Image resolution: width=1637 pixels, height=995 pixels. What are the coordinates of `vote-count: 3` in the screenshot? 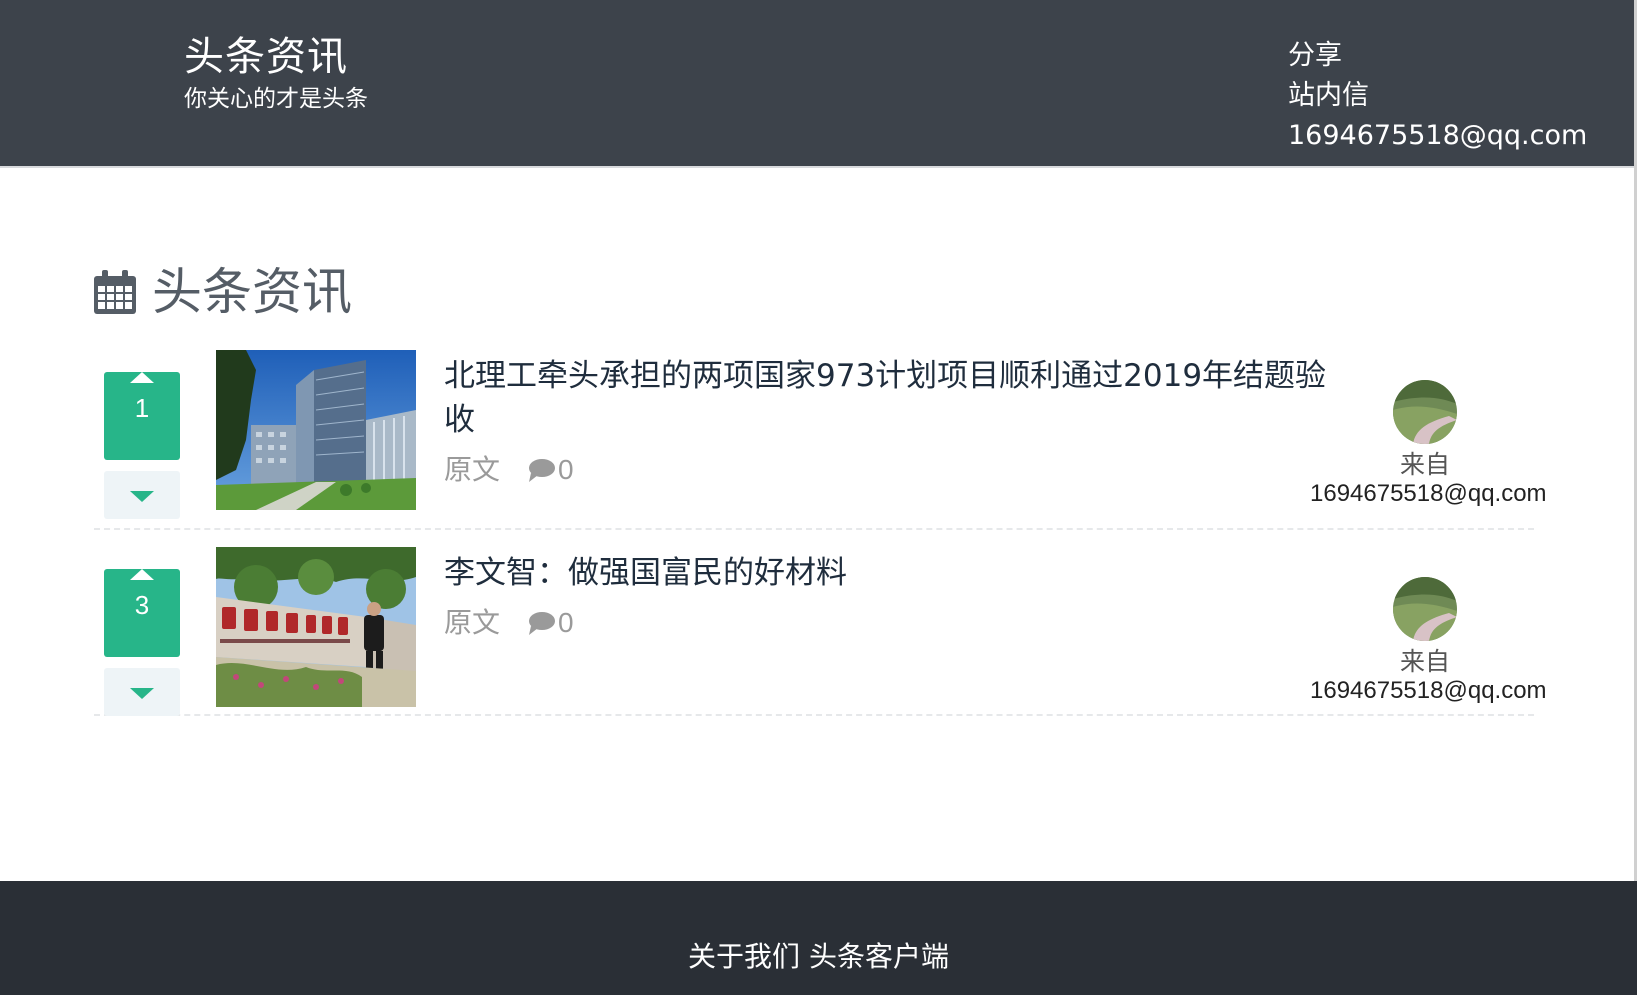 It's located at (142, 605).